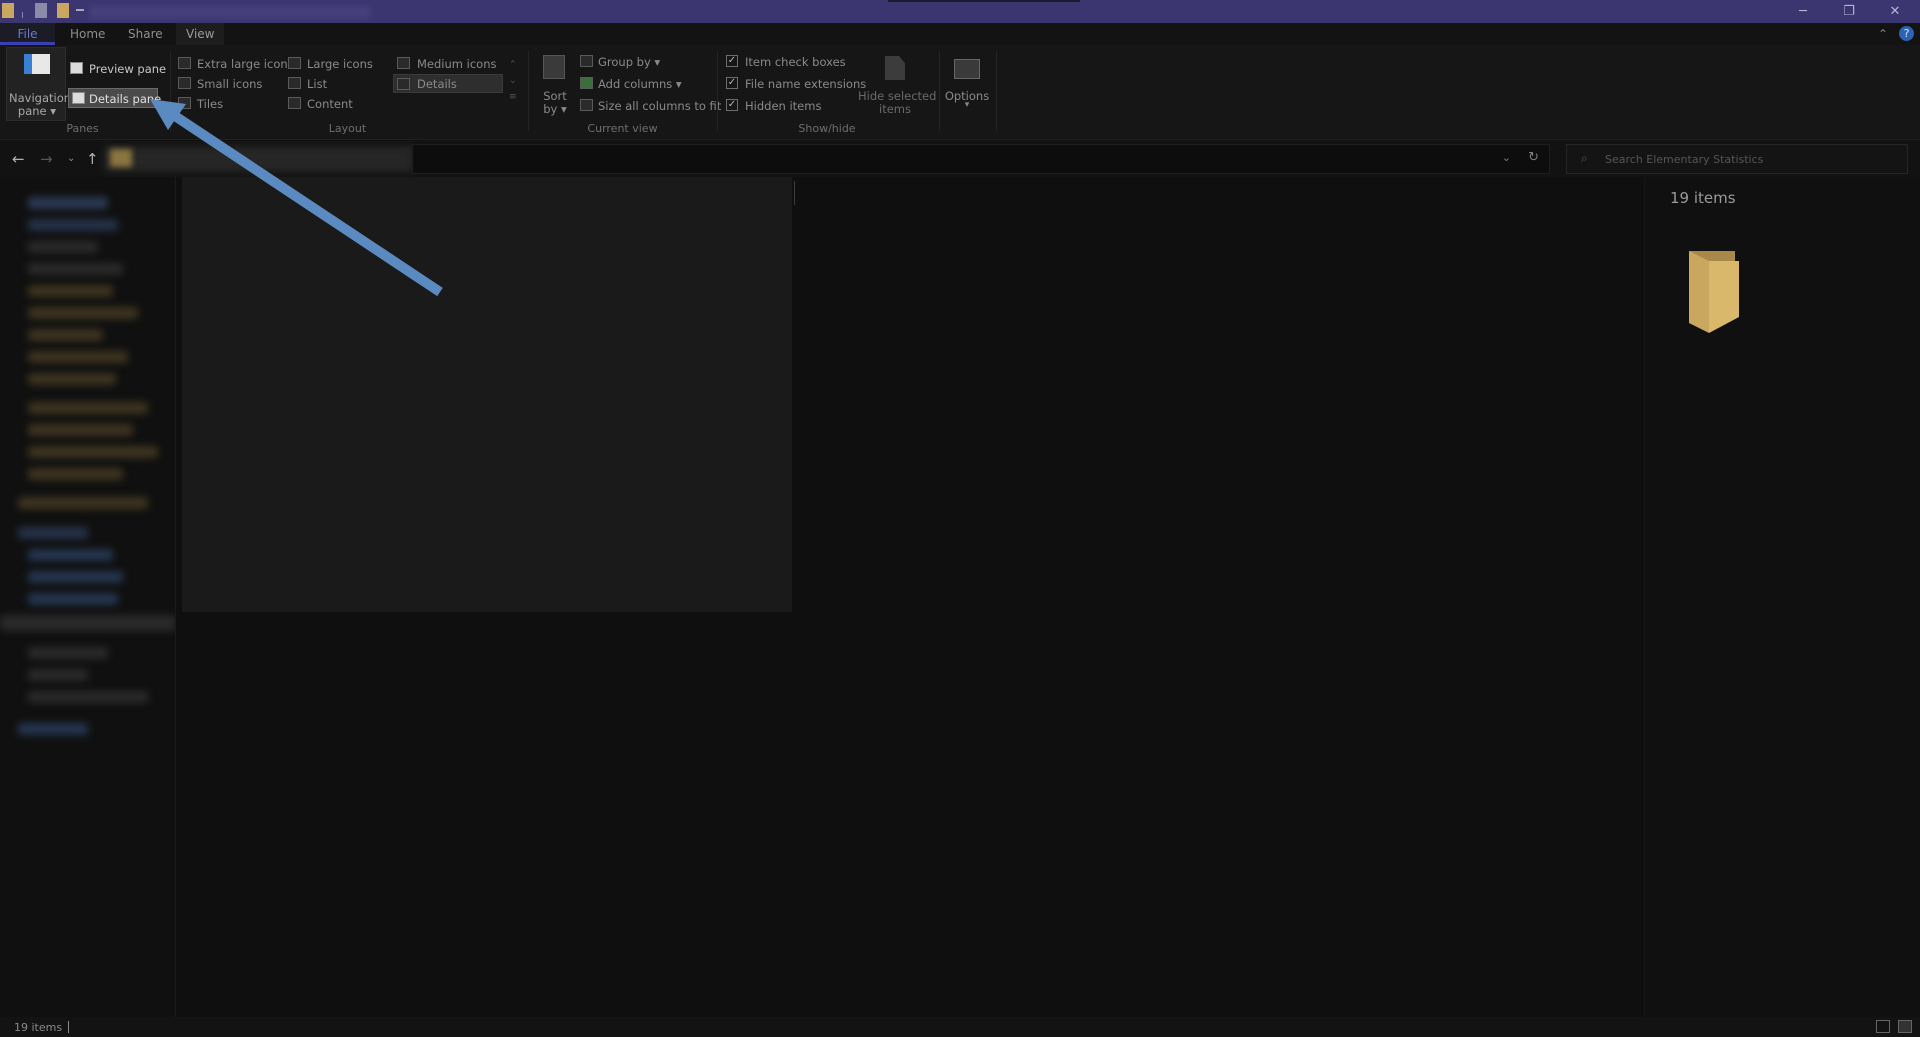 The height and width of the screenshot is (1037, 1920). I want to click on layout-list: List, so click(317, 84).